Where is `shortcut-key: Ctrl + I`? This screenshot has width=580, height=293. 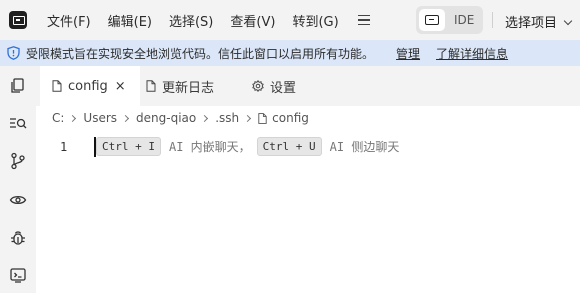 shortcut-key: Ctrl + I is located at coordinates (128, 146).